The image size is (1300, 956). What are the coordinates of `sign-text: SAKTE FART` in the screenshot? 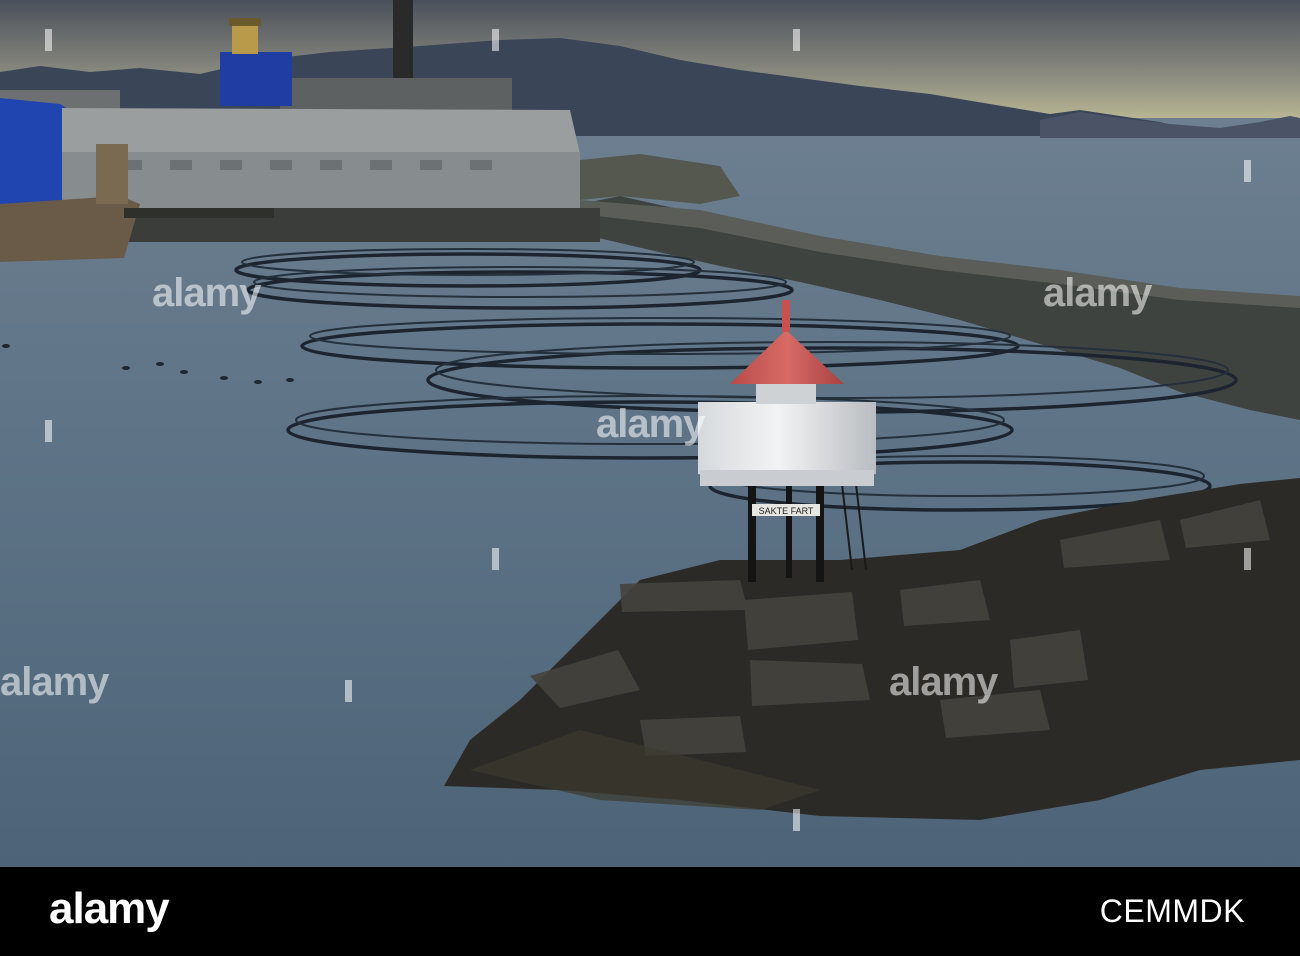 It's located at (786, 511).